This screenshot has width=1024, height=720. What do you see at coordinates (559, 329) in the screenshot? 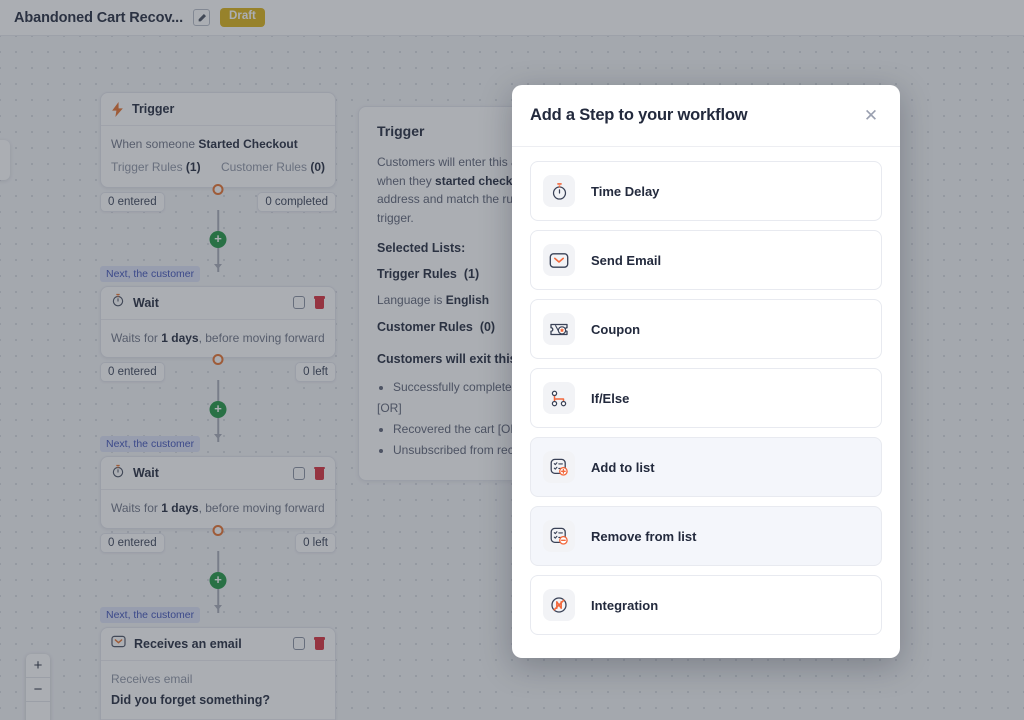
I see `coupon-ticket-icon` at bounding box center [559, 329].